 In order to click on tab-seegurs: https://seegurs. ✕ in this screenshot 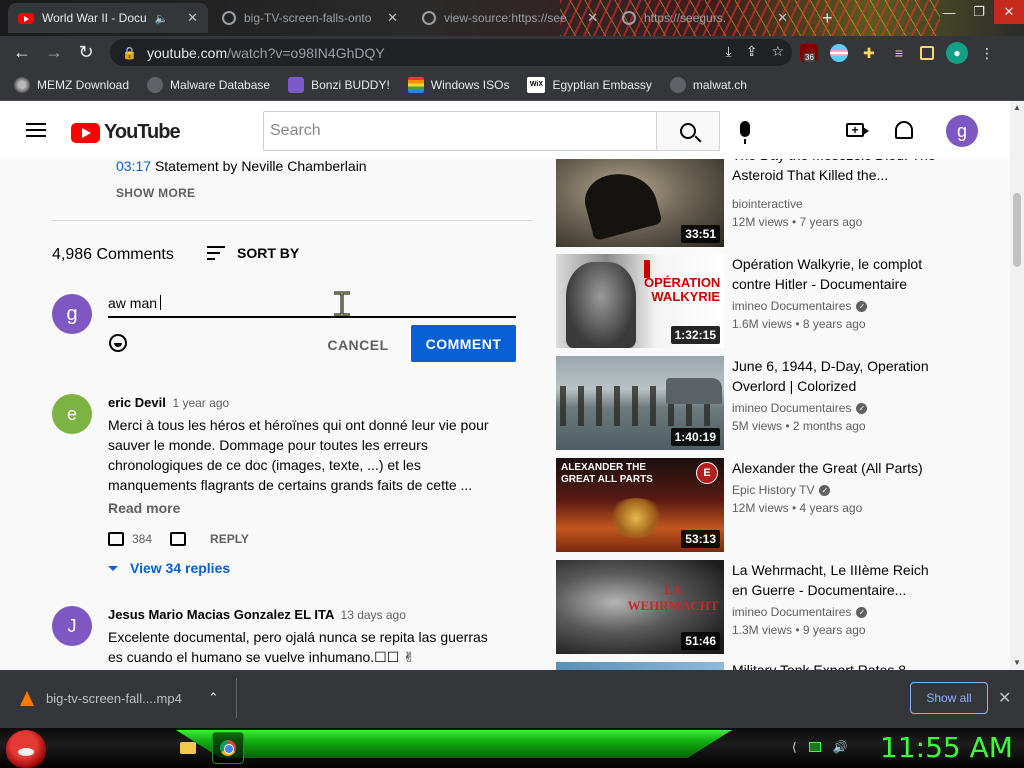, I will do `click(705, 18)`.